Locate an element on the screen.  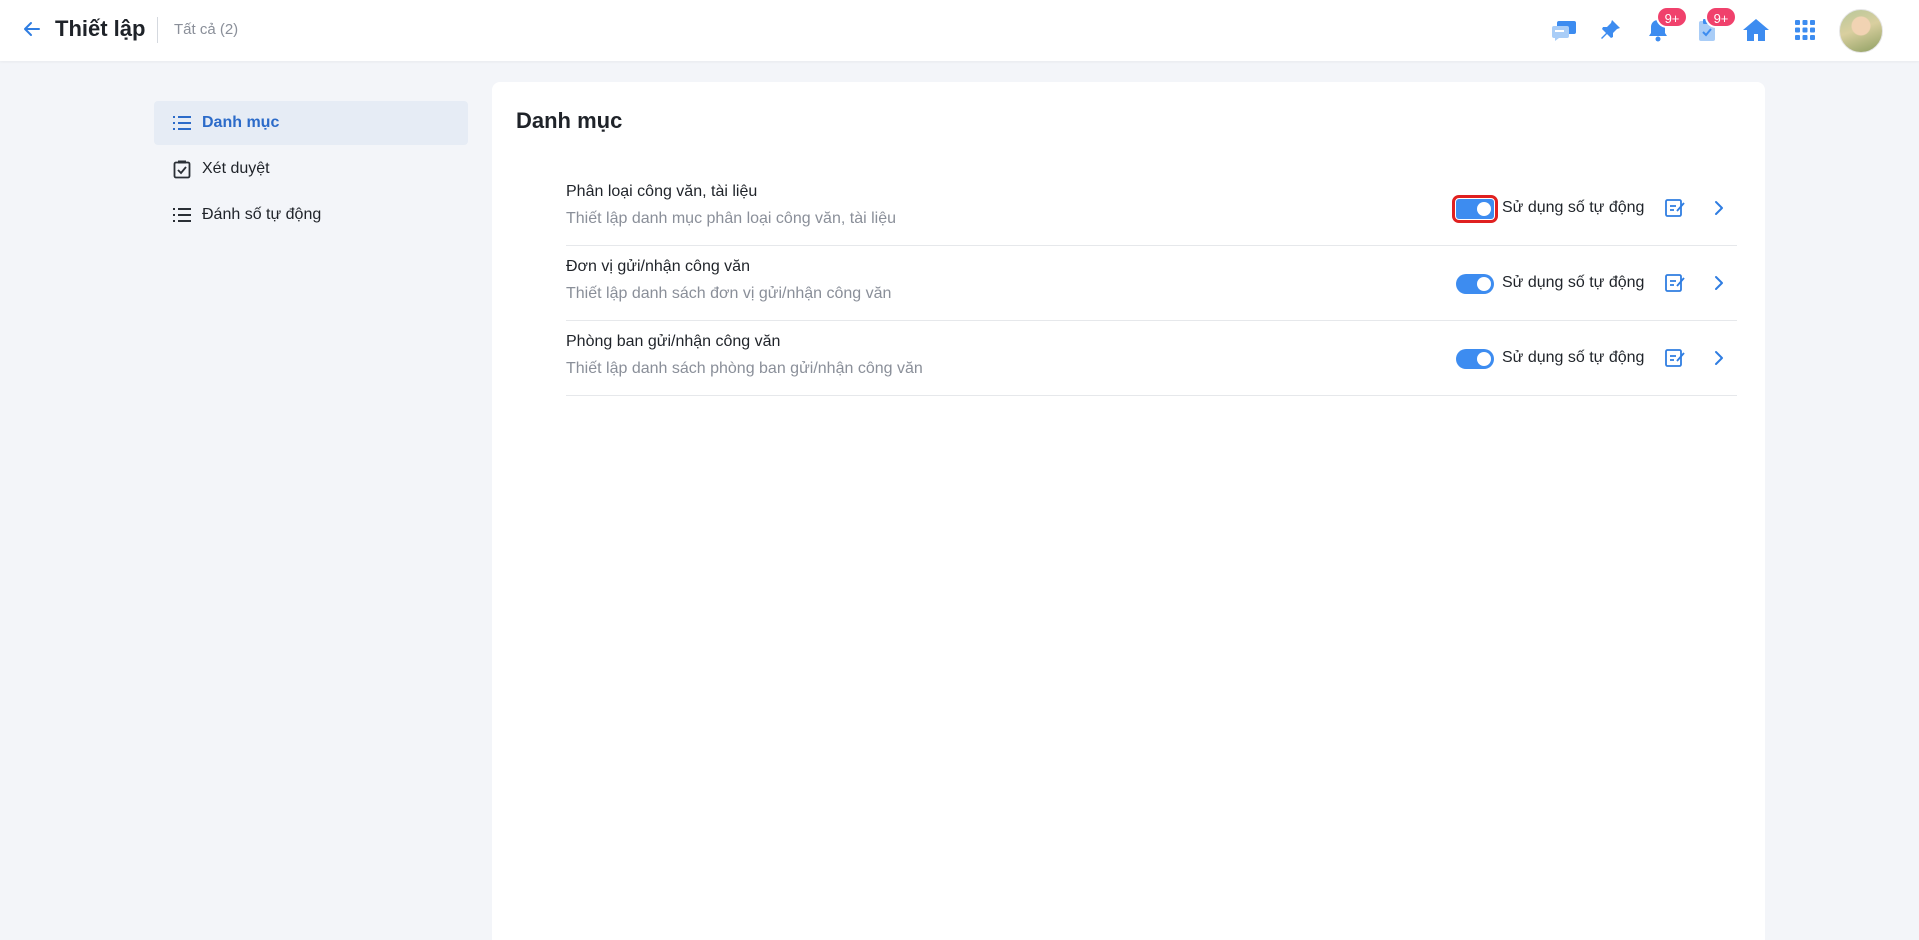
sidebar-item-label: Xét duyệt is located at coordinates (236, 168).